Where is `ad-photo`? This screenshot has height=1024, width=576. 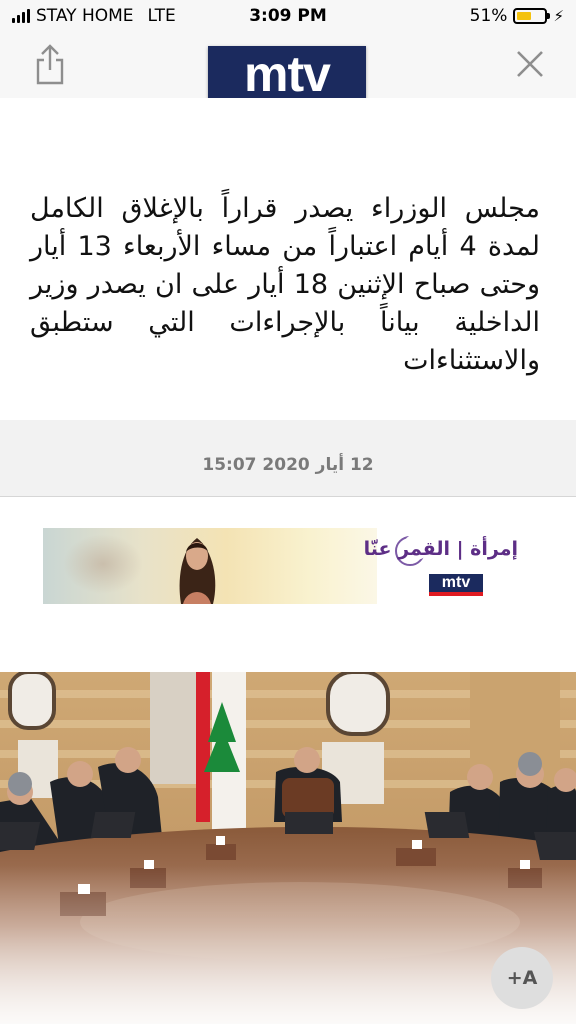
ad-photo is located at coordinates (210, 566).